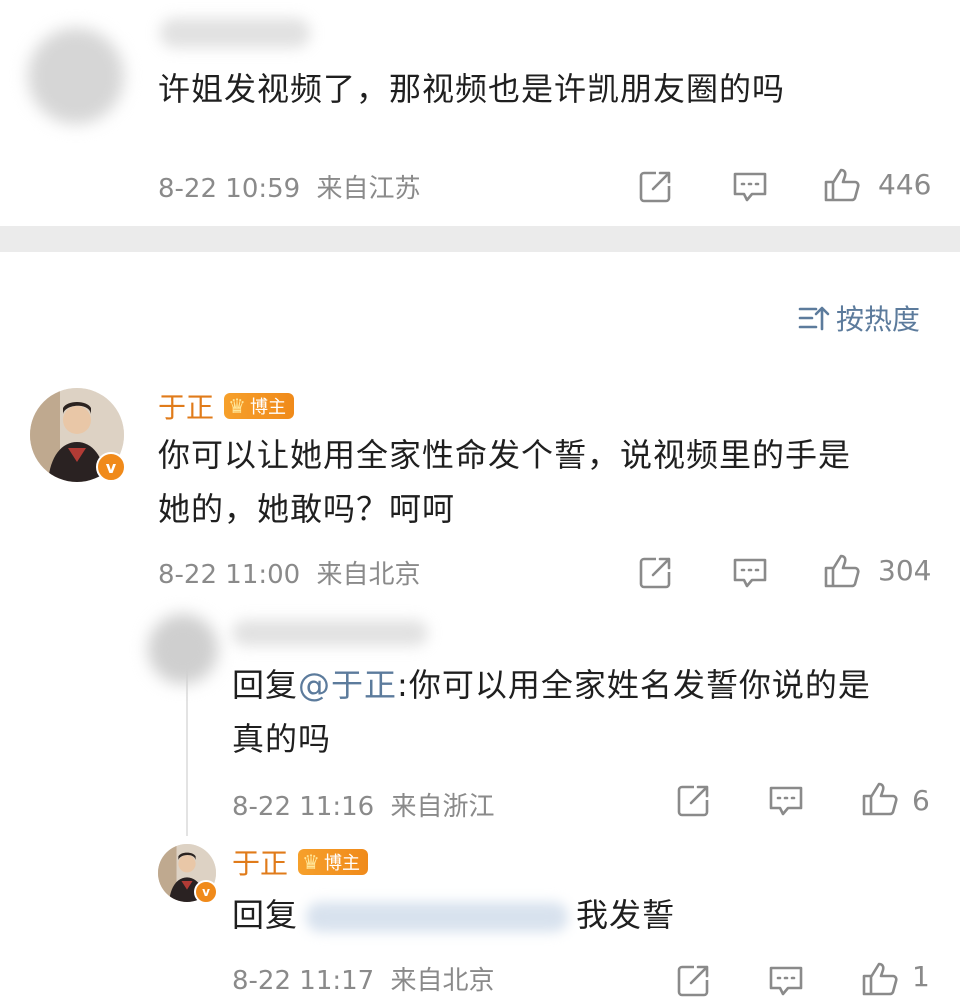  I want to click on comment-text-line2: 她的，她敢吗？呵呵, so click(307, 509).